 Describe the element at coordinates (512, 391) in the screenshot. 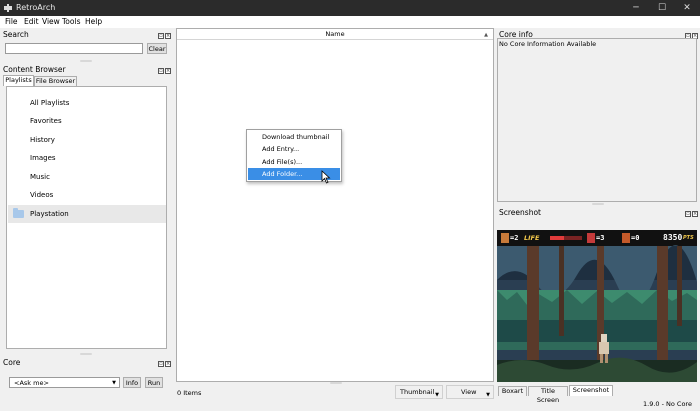

I see `tab-boxart: Boxart` at that location.